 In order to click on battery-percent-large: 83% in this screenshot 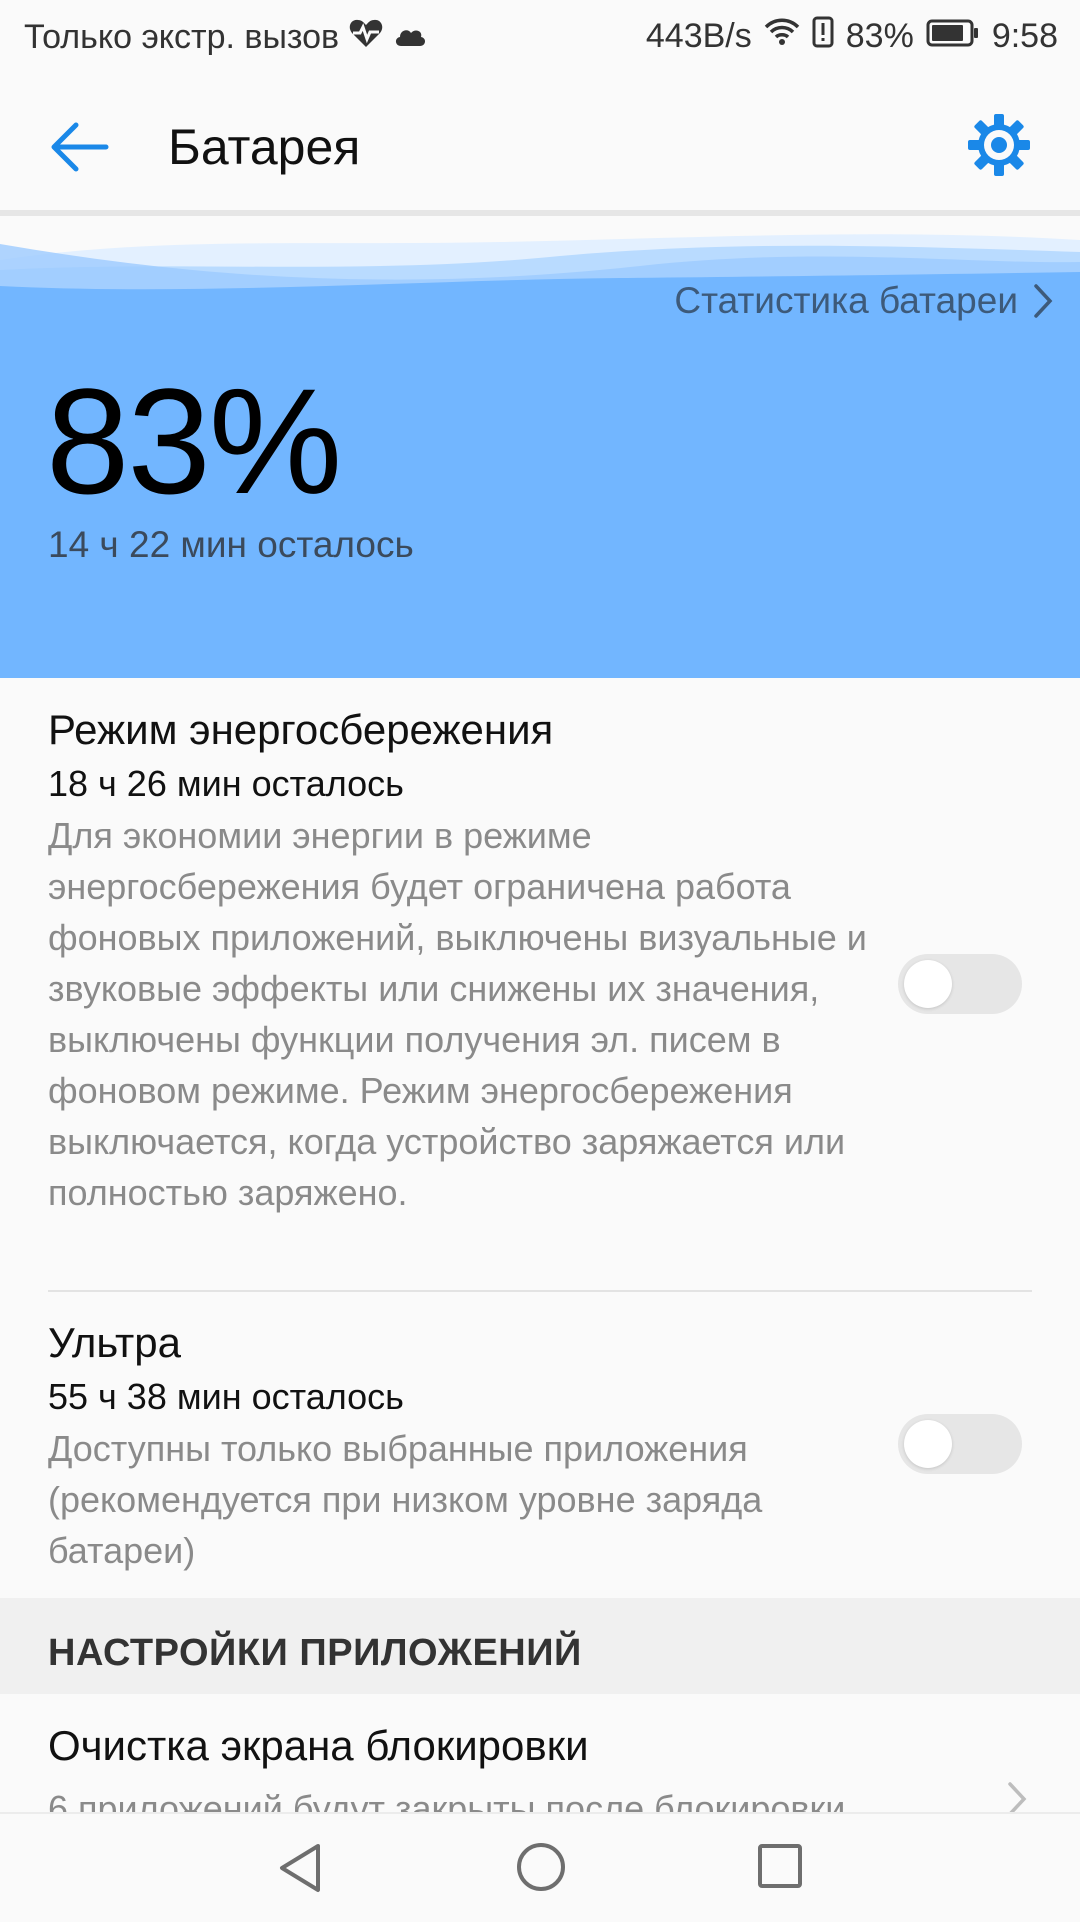, I will do `click(194, 441)`.